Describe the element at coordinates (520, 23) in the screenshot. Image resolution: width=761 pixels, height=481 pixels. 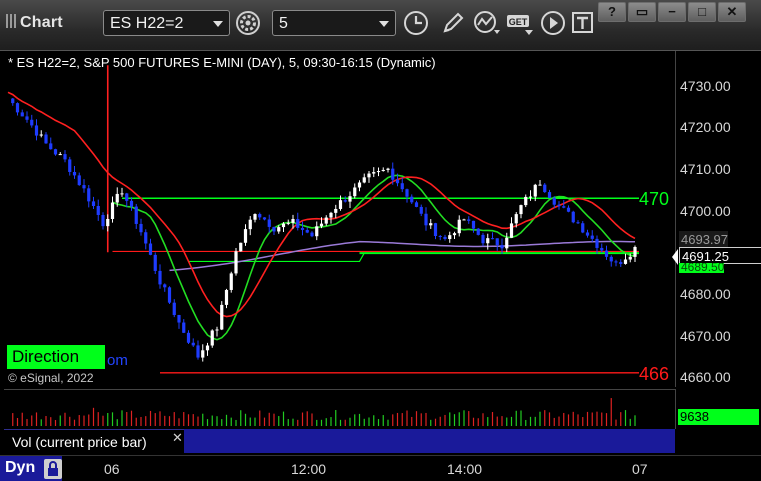
I see `get-button: GET` at that location.